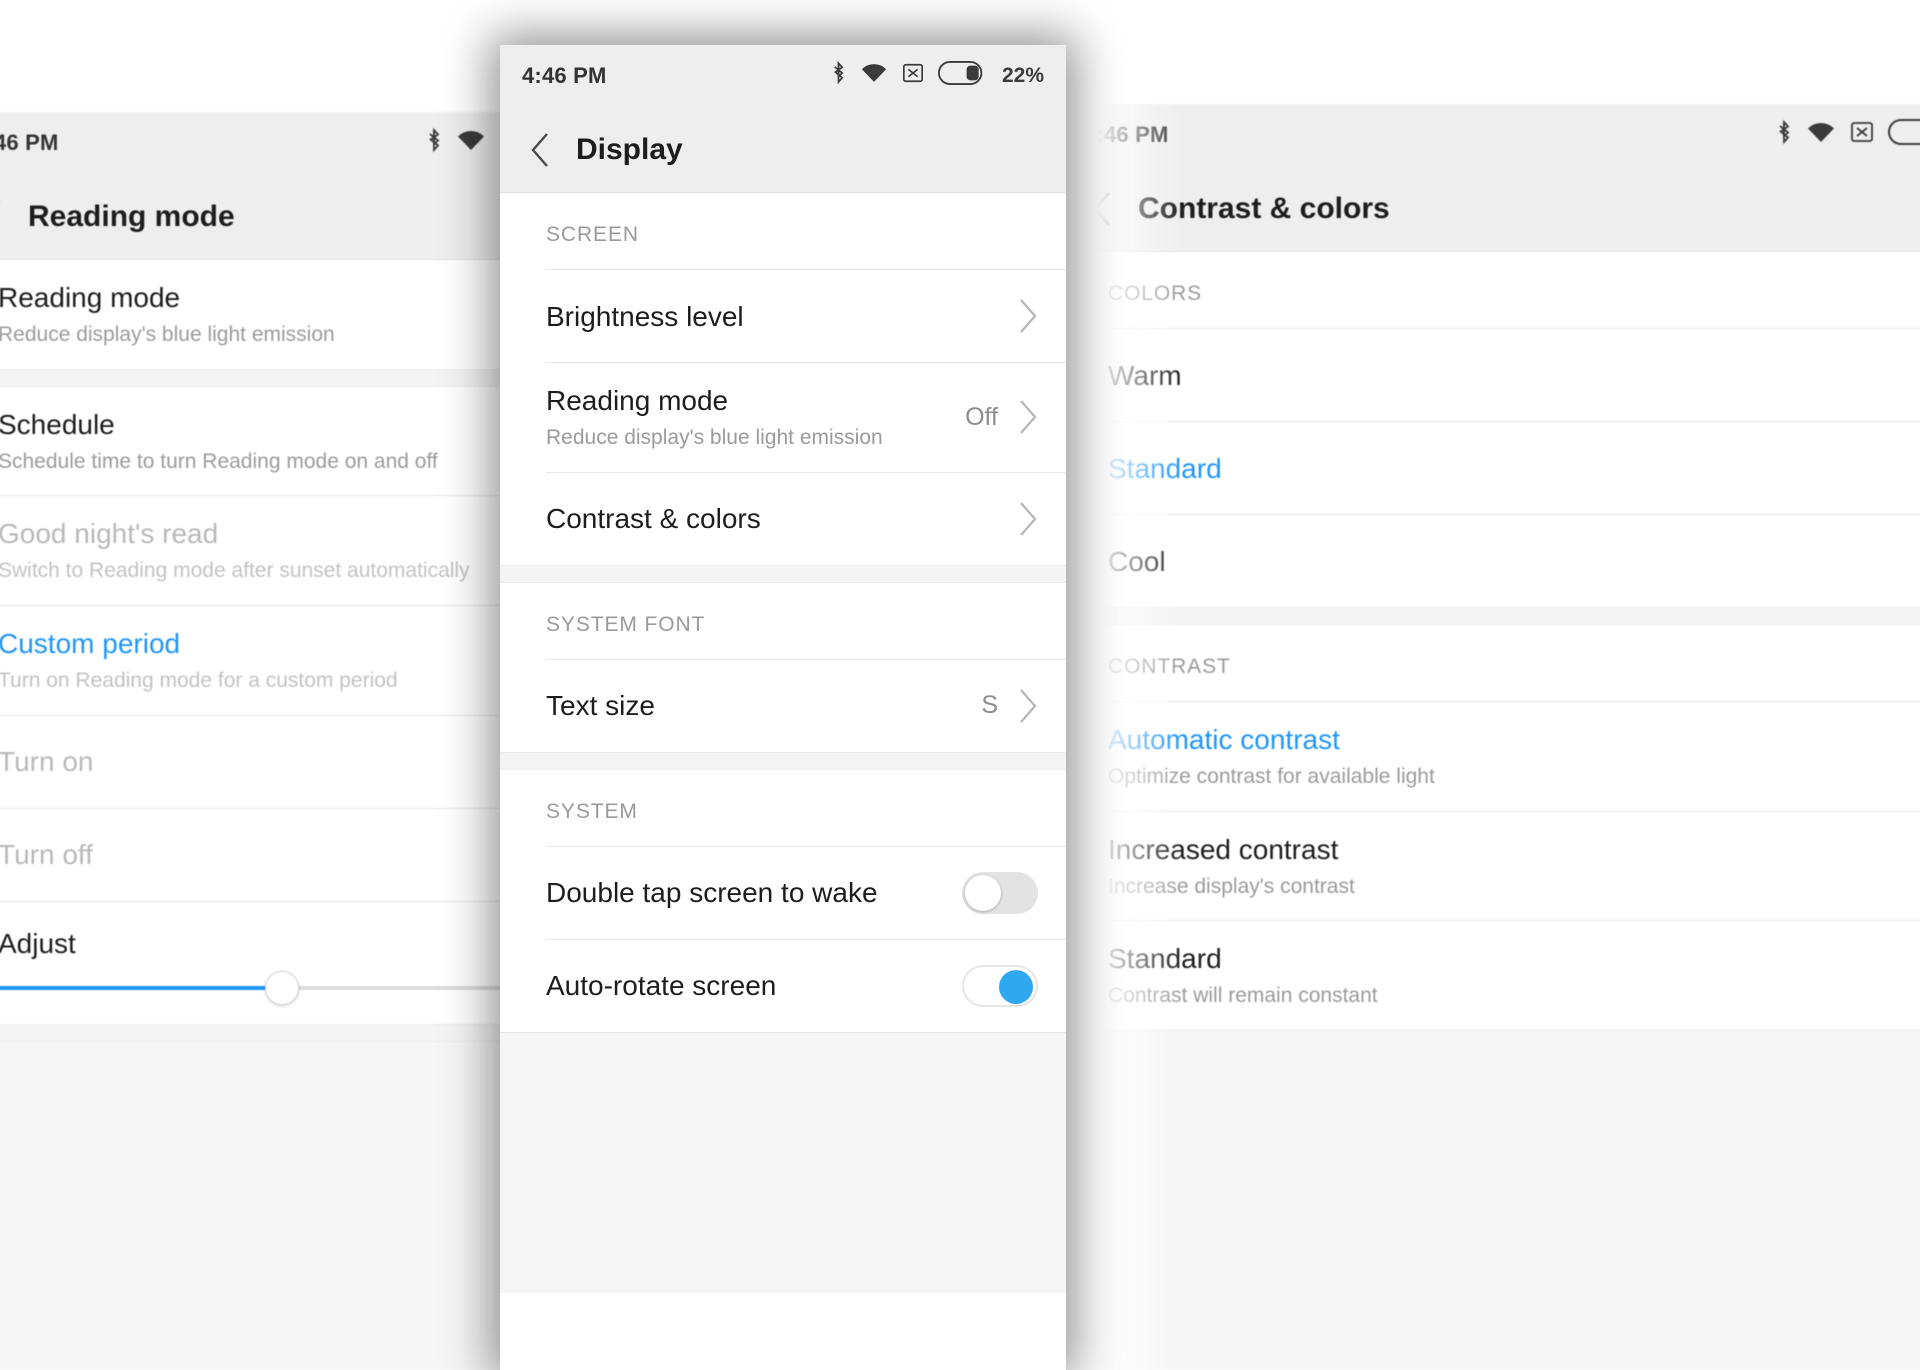  Describe the element at coordinates (981, 416) in the screenshot. I see `reading-mode-value: Off` at that location.